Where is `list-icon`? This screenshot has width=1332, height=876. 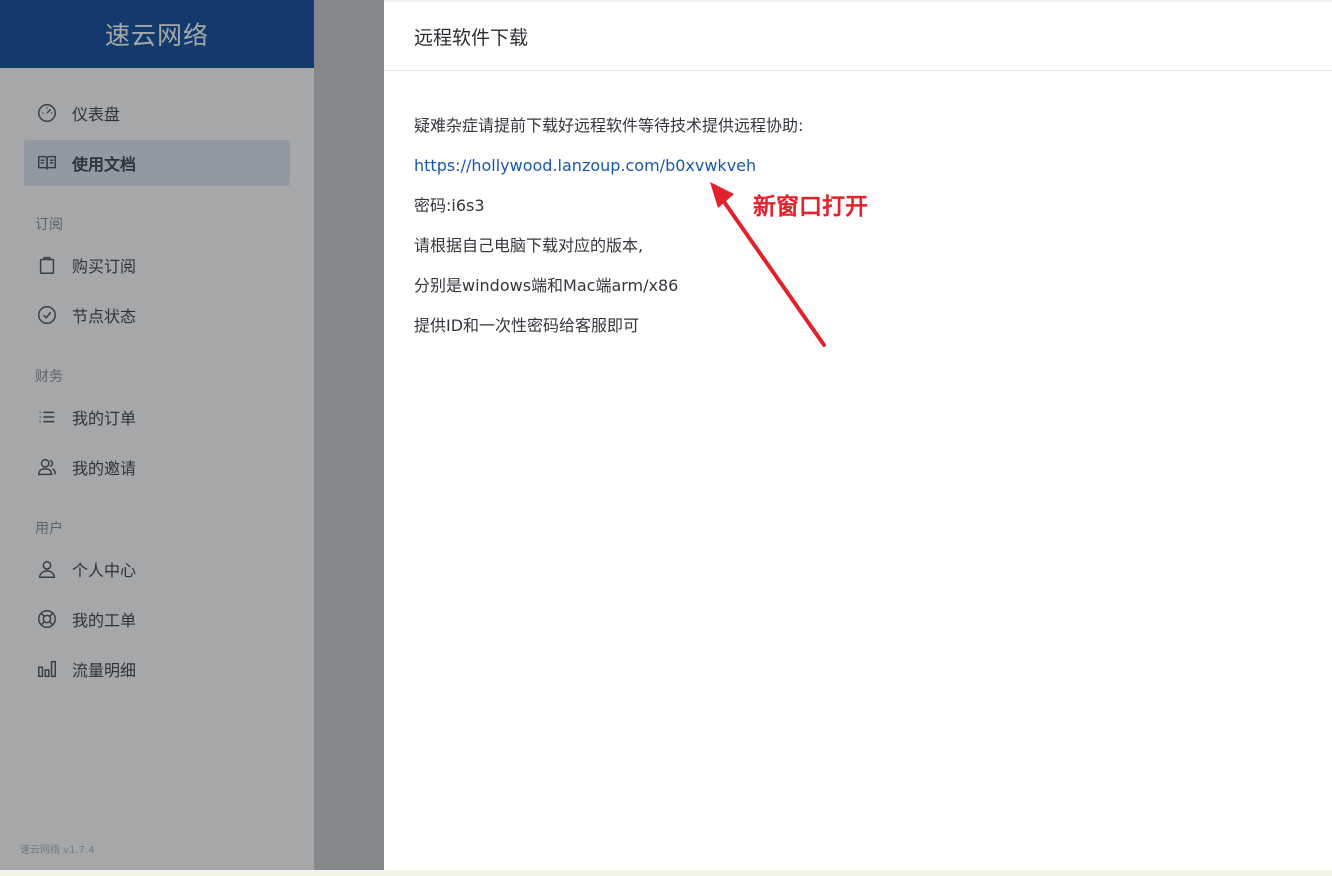
list-icon is located at coordinates (47, 417).